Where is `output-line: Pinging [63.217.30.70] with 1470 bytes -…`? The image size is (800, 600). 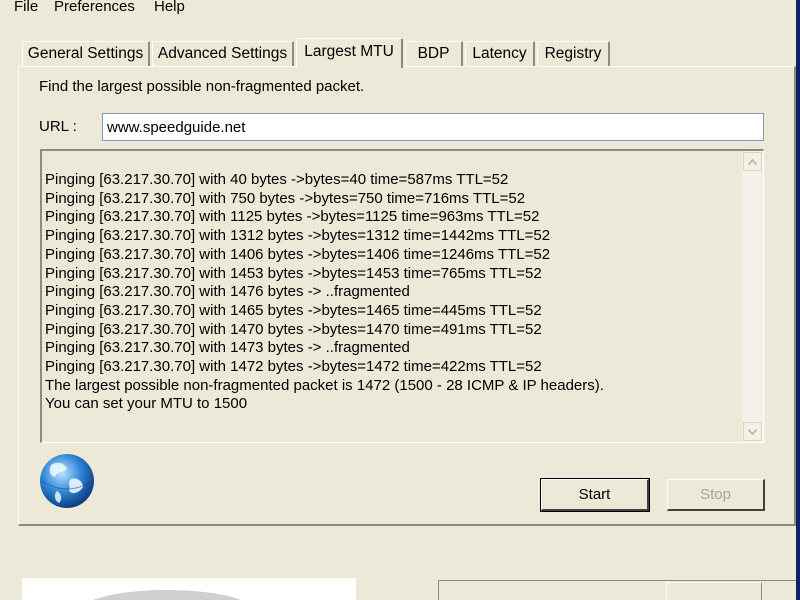 output-line: Pinging [63.217.30.70] with 1470 bytes -… is located at coordinates (293, 329).